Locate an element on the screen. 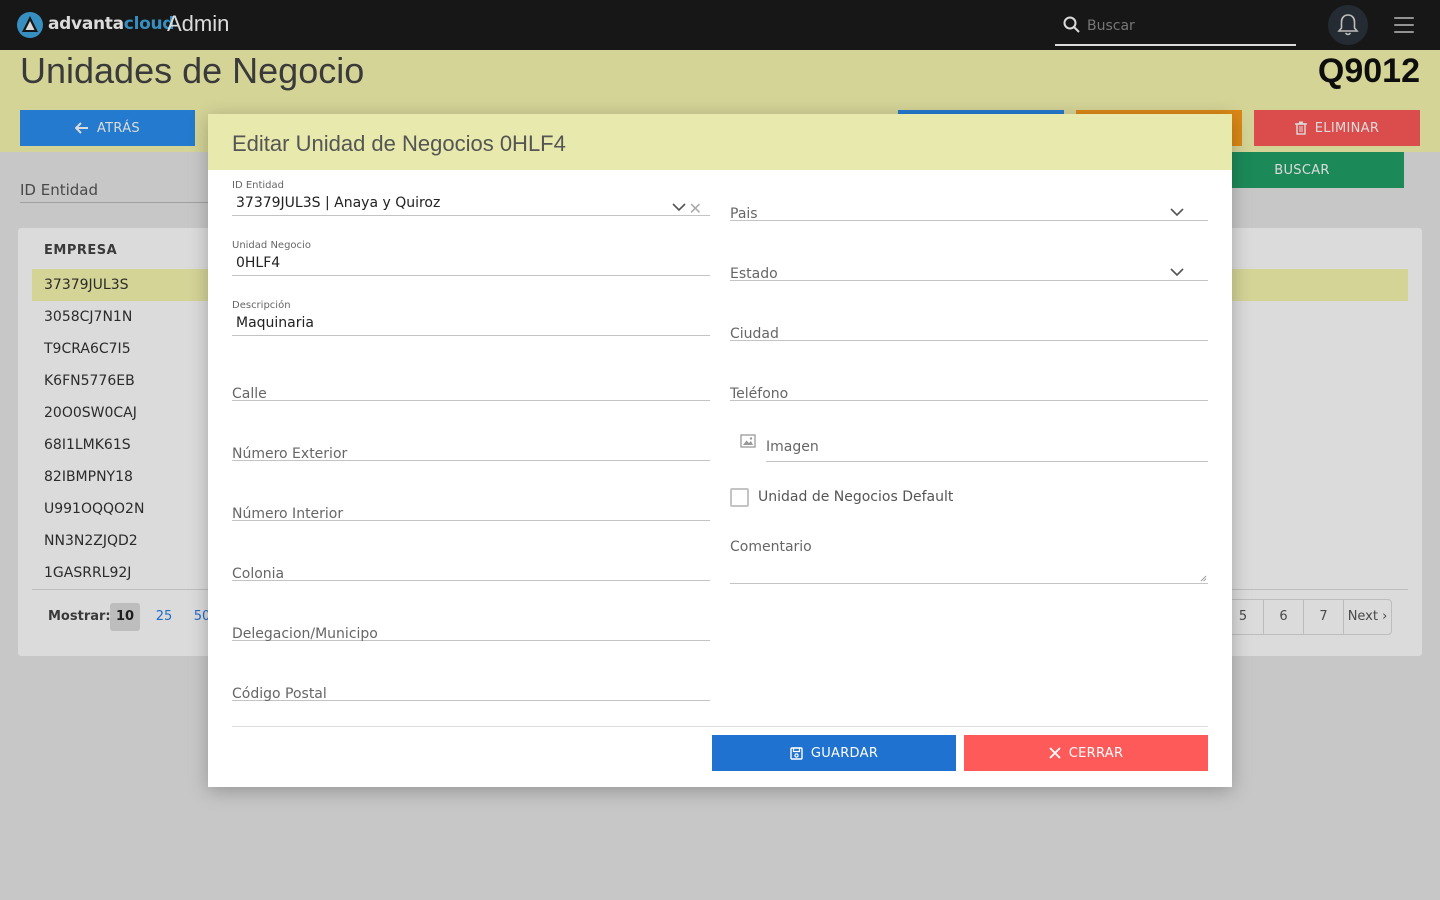 This screenshot has height=900, width=1440. city-placeholder: Ciudad is located at coordinates (754, 334).